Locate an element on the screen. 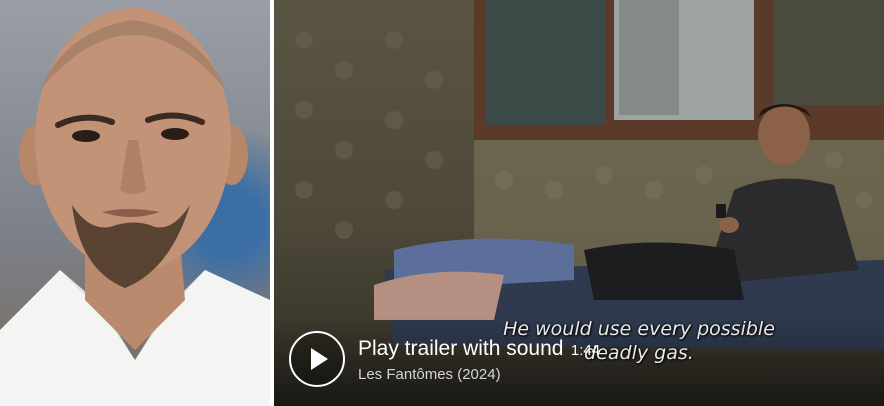 The width and height of the screenshot is (884, 406). play-trailer-button is located at coordinates (317, 359).